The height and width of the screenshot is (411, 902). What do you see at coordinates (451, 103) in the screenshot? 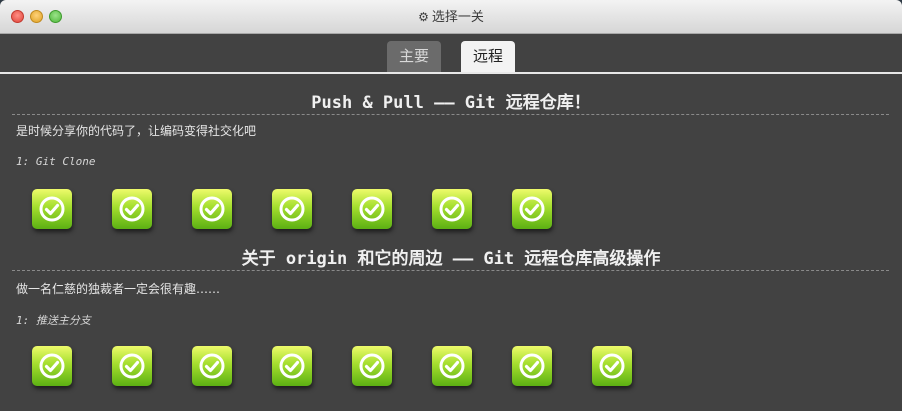
I see `section-title-push-pull: Push & Pull —— Git 远程仓库！` at bounding box center [451, 103].